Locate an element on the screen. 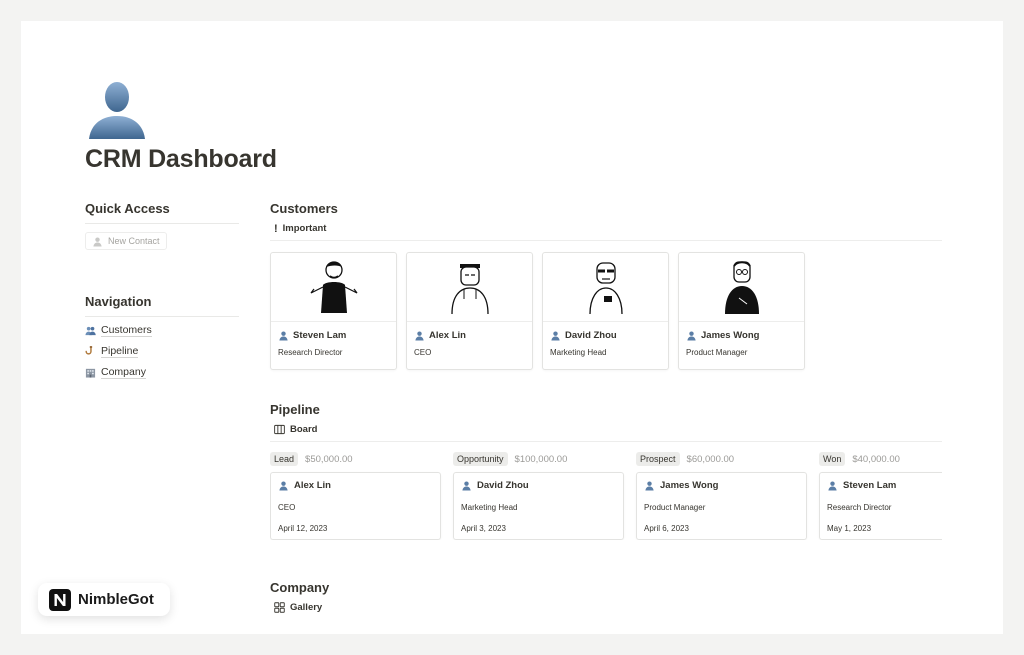 The image size is (1024, 655). customer-role: Marketing Head is located at coordinates (578, 352).